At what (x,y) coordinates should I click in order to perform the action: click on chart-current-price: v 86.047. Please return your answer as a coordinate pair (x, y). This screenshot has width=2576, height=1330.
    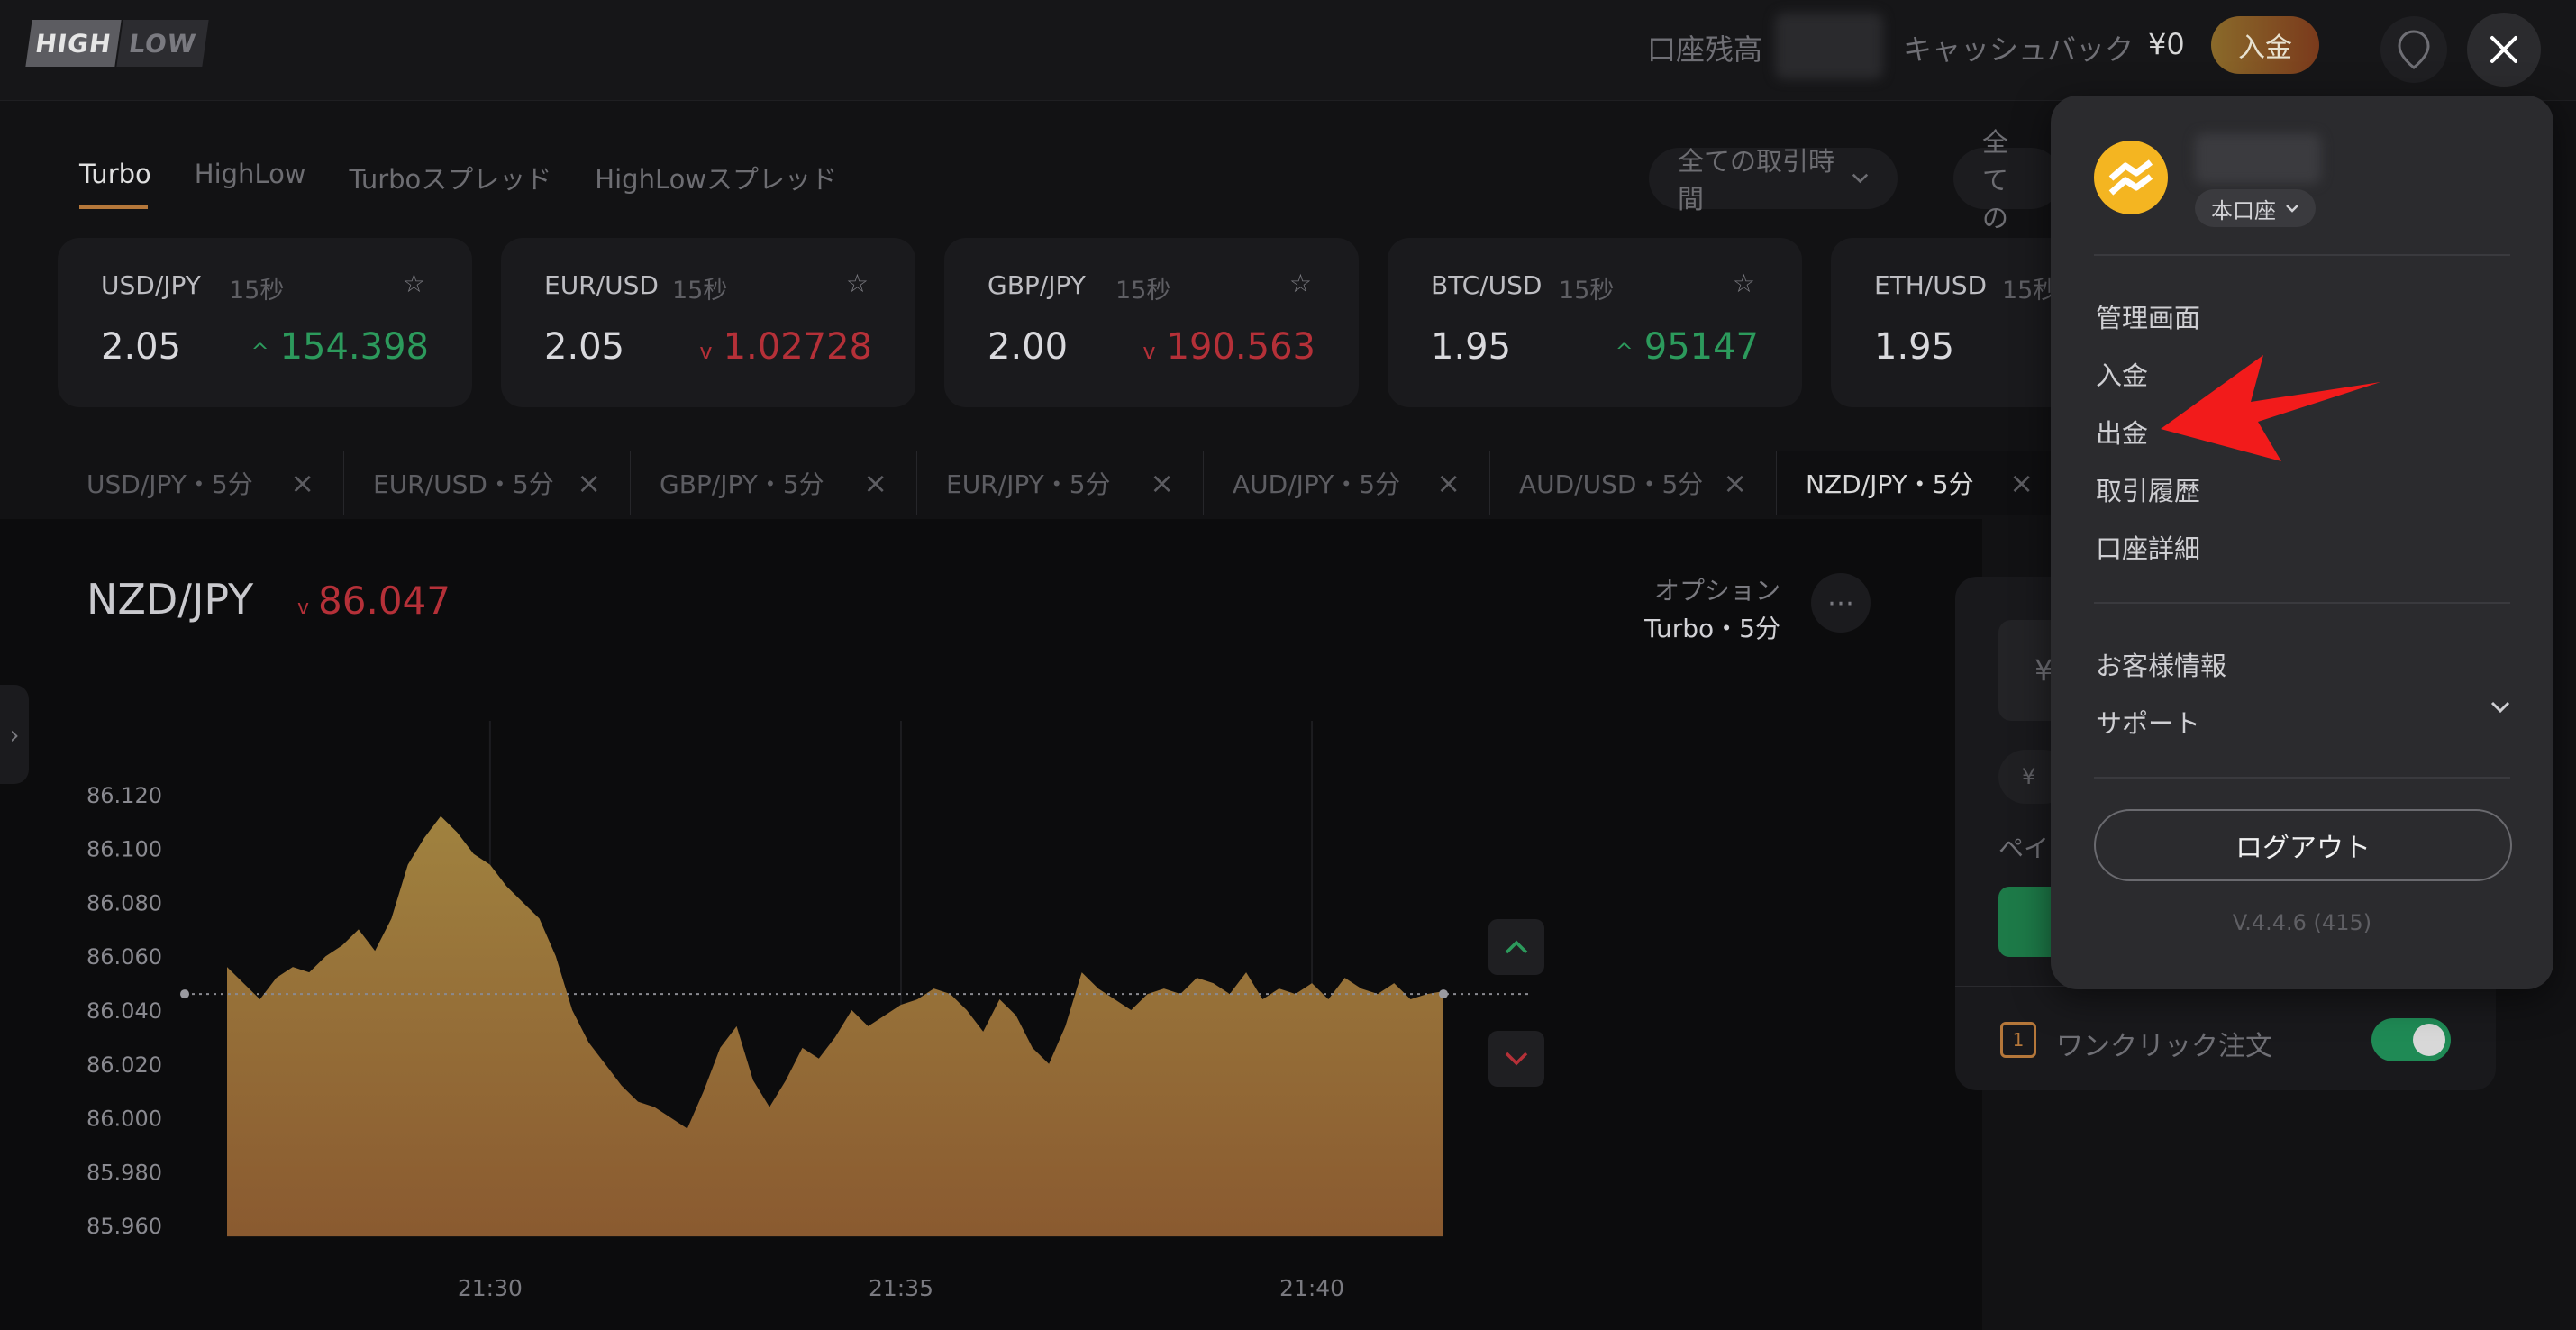
    Looking at the image, I should click on (374, 600).